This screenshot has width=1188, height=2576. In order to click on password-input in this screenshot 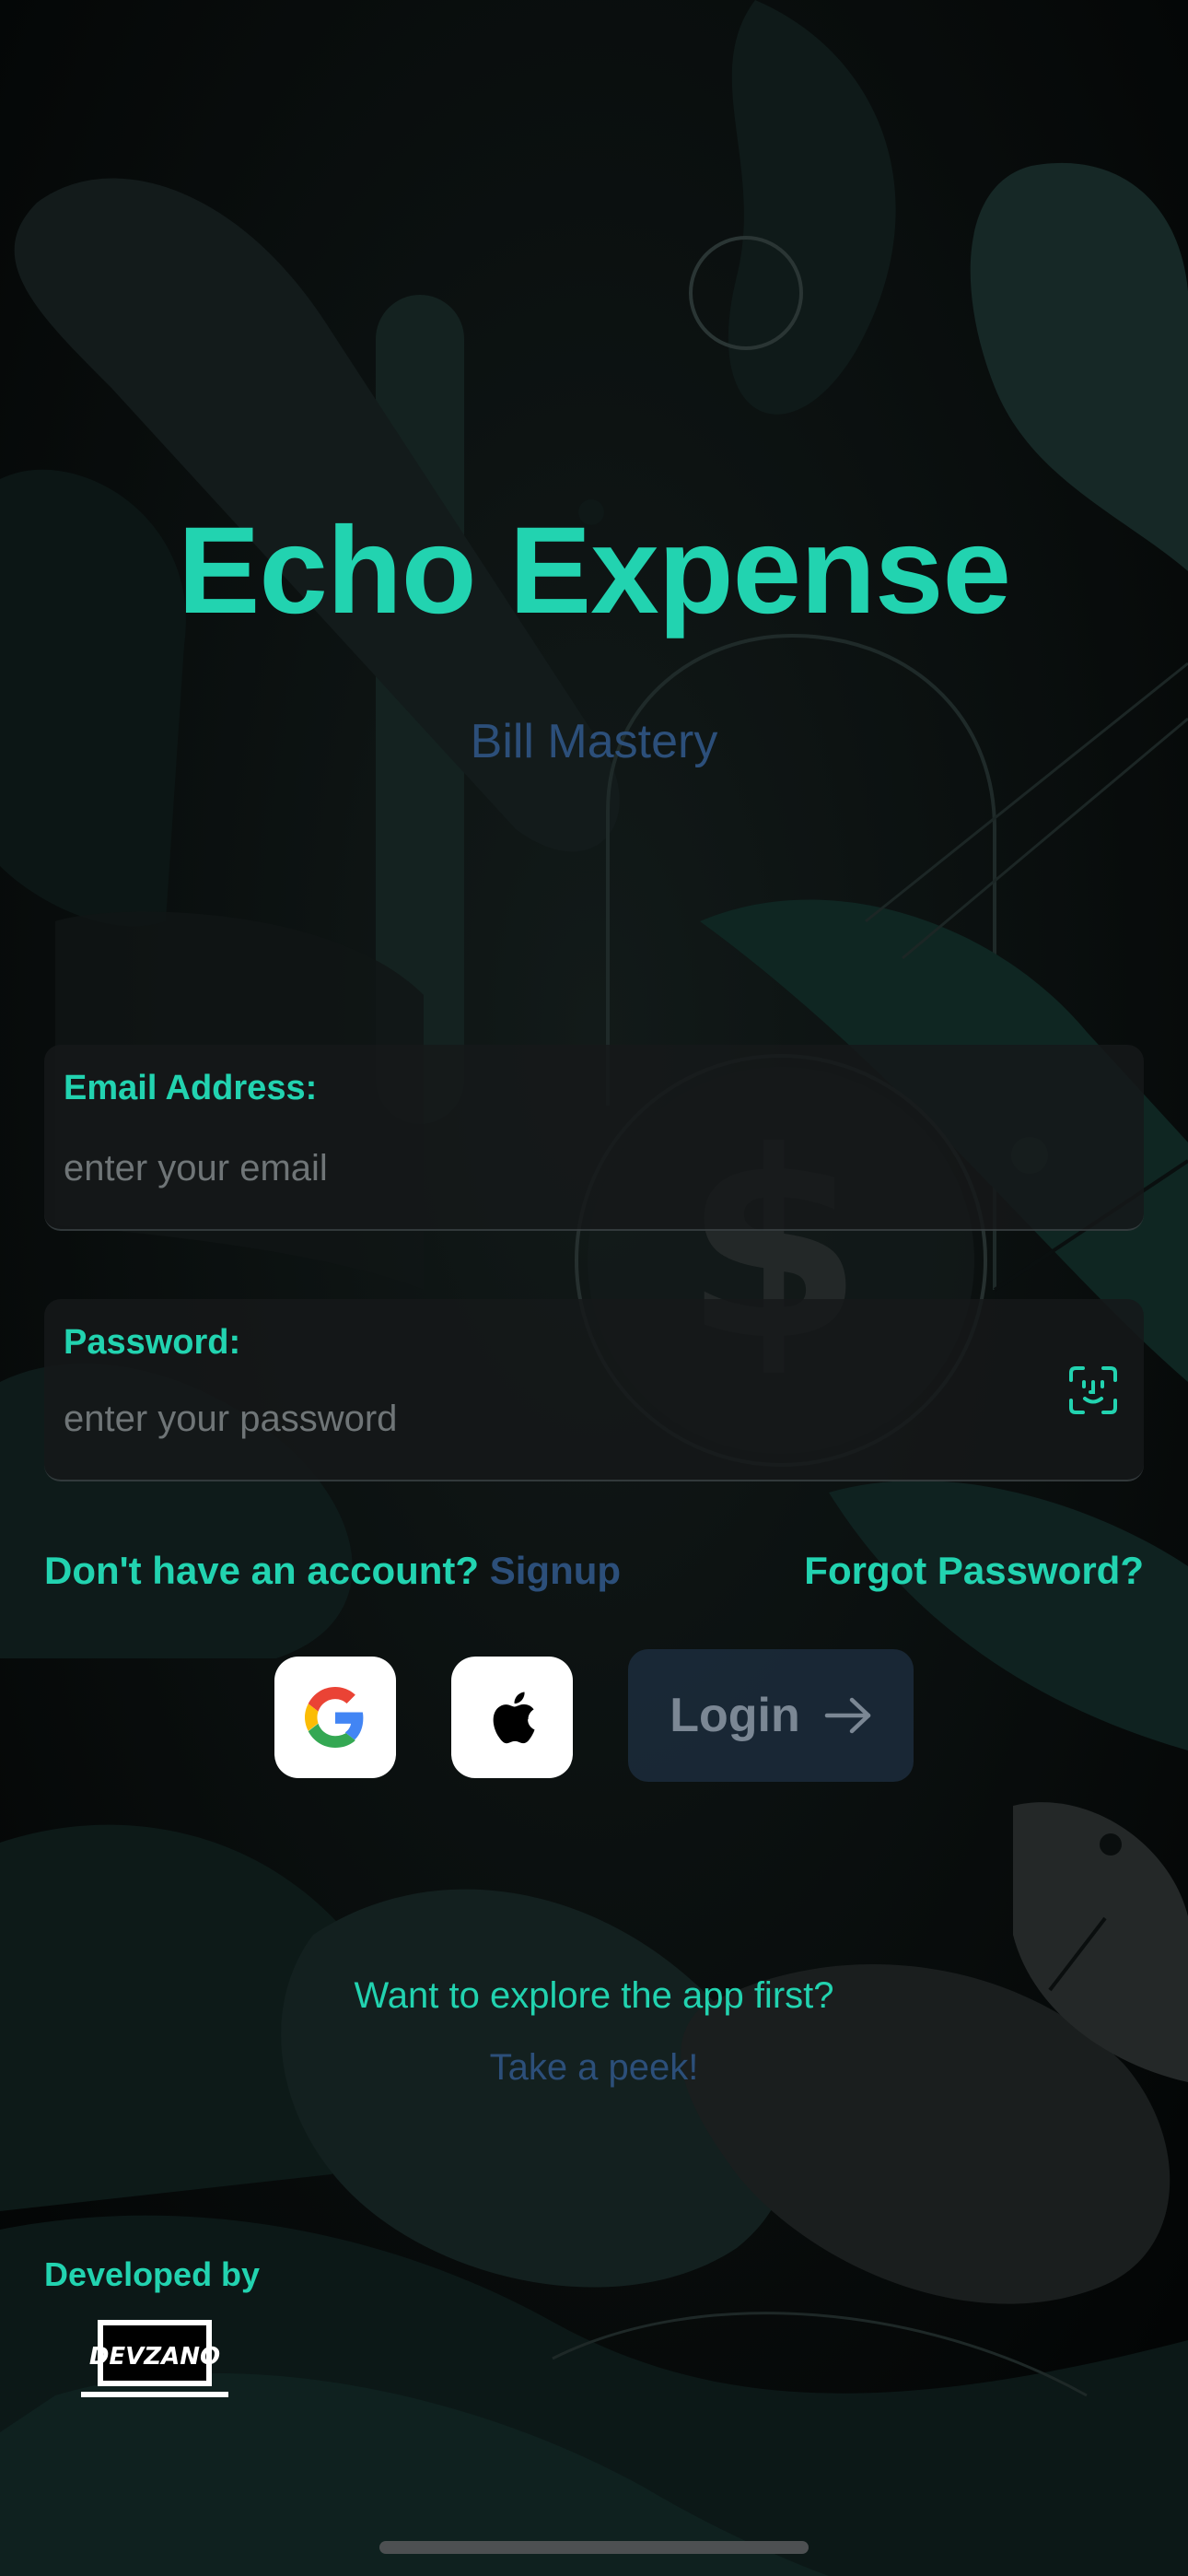, I will do `click(524, 1419)`.